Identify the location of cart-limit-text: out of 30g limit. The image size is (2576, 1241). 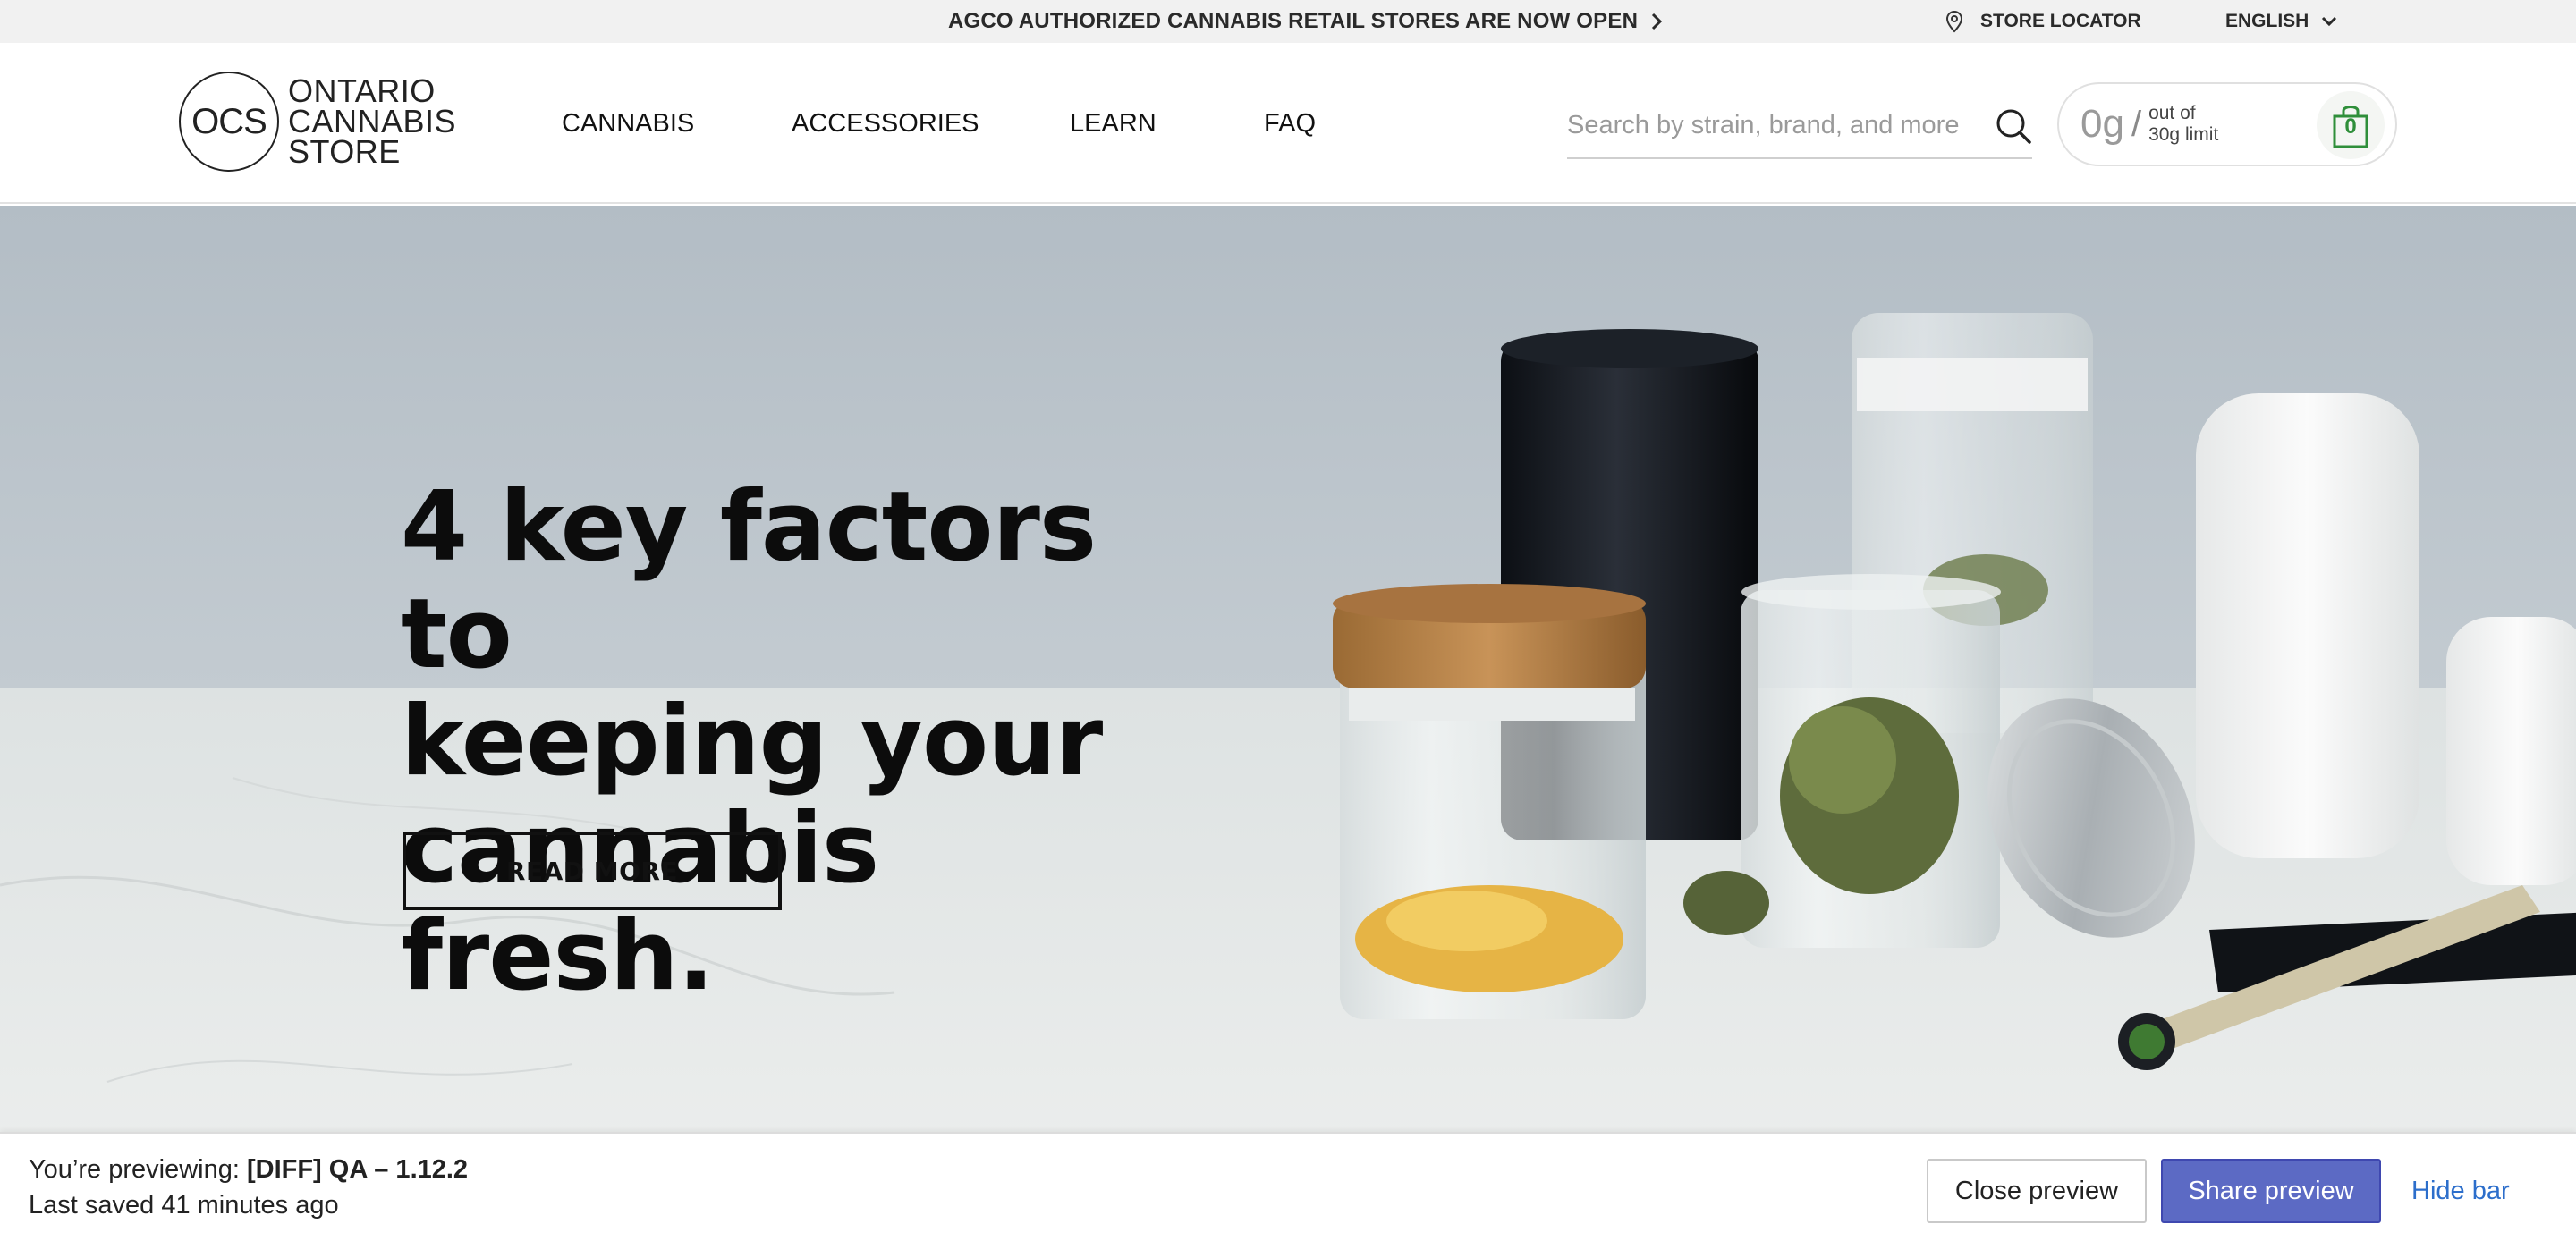
(2183, 124).